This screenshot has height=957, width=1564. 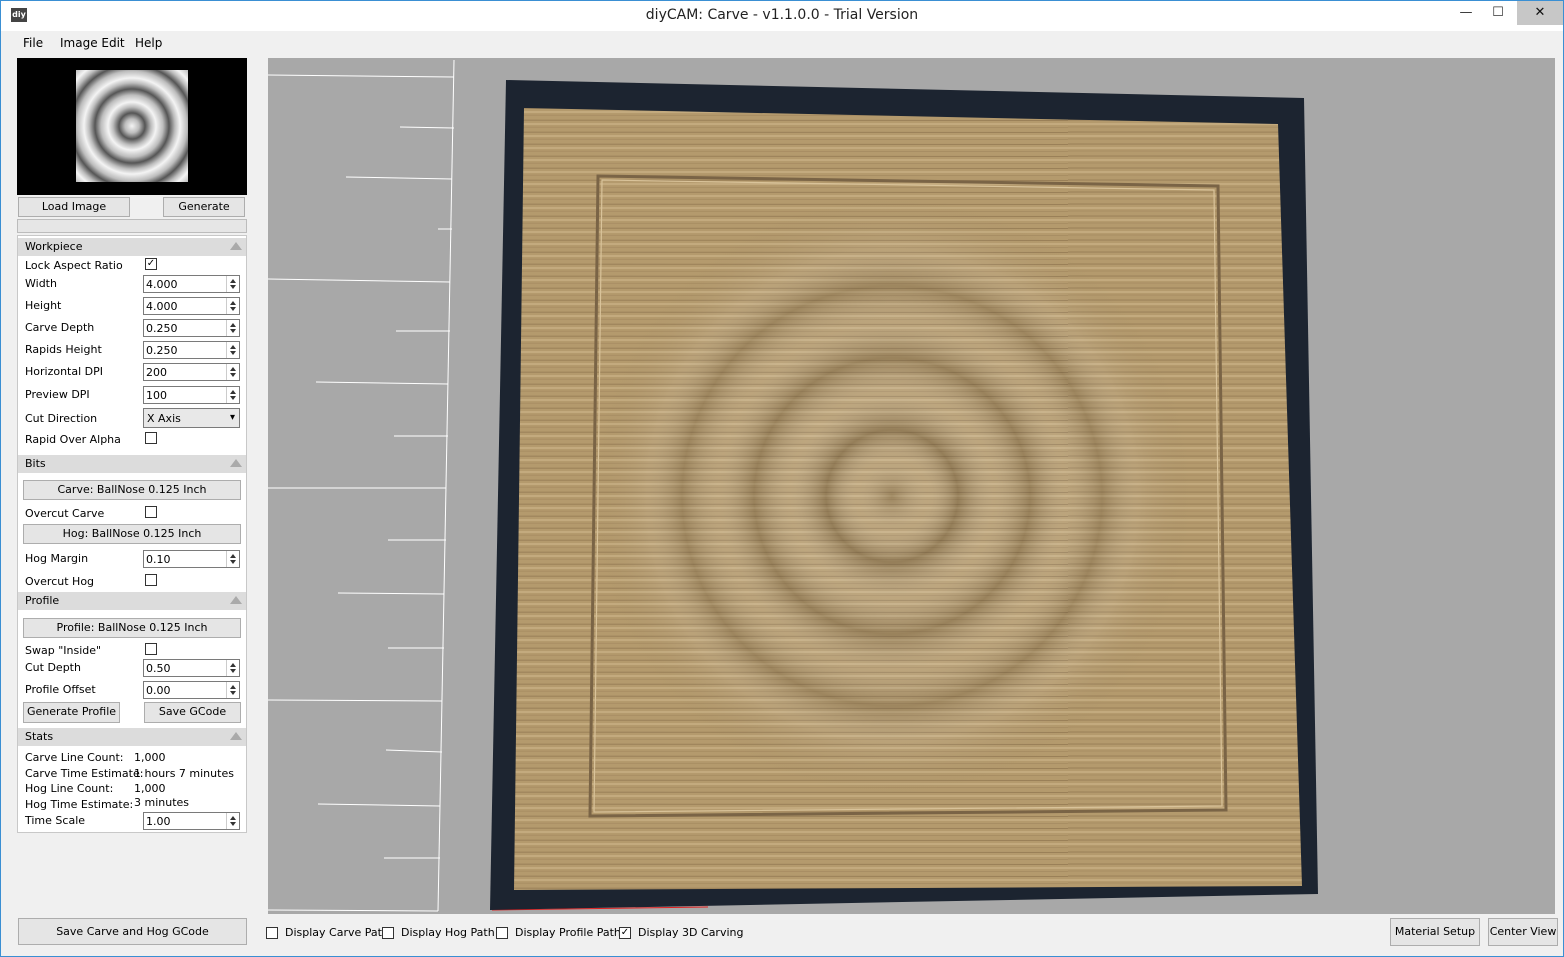 I want to click on carve-depth-input: 0.250, so click(x=191, y=328).